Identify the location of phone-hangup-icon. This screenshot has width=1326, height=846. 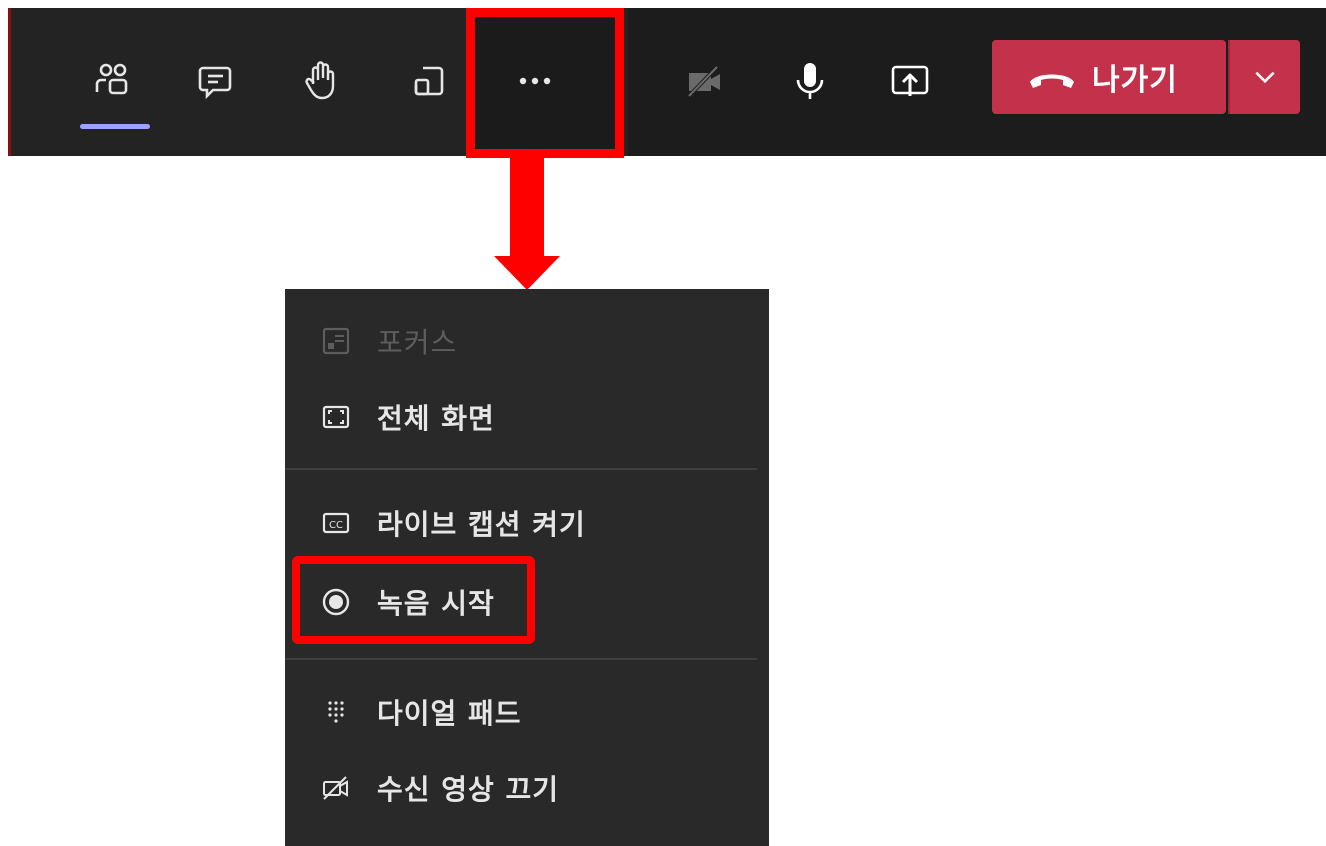
(1052, 81).